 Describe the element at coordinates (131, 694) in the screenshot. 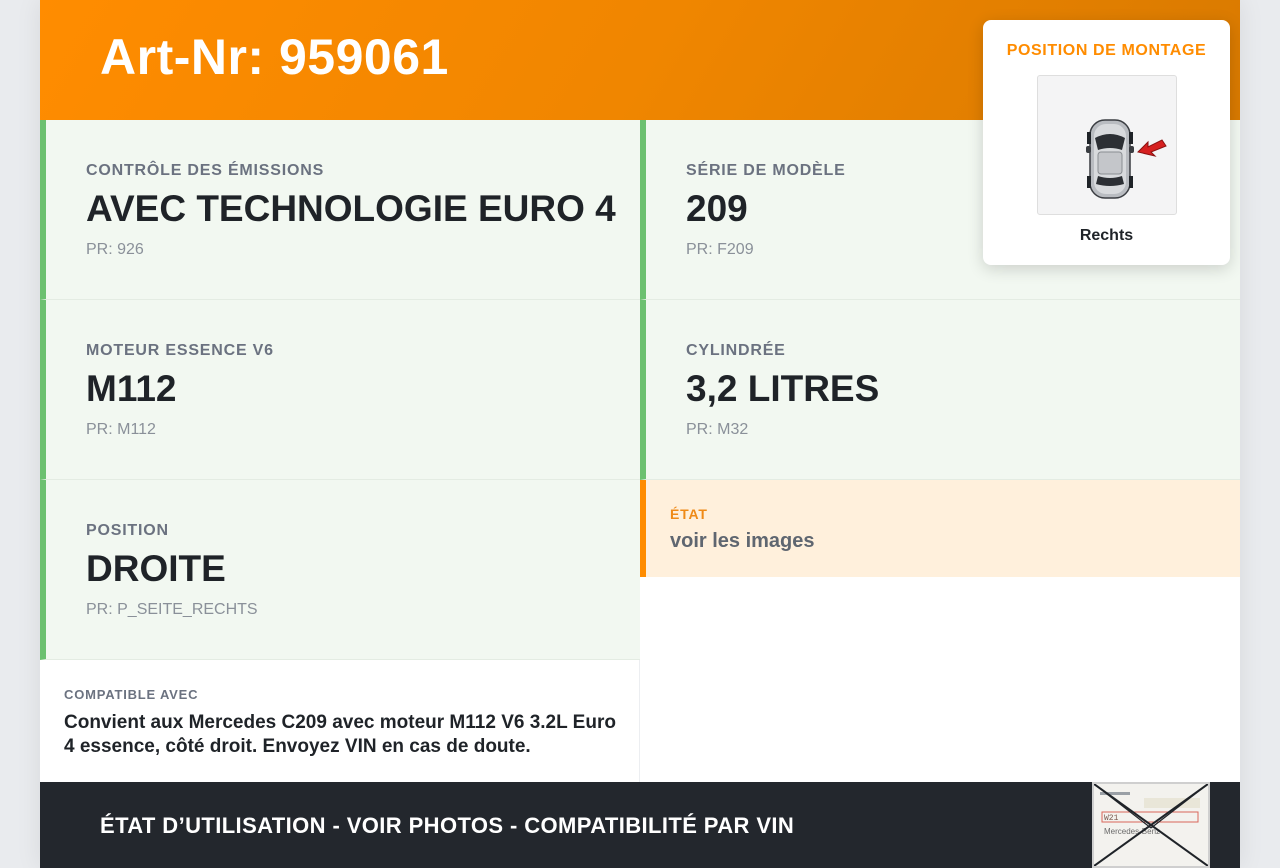

I see `compatibility-label: COMPATIBLE AVEC` at that location.